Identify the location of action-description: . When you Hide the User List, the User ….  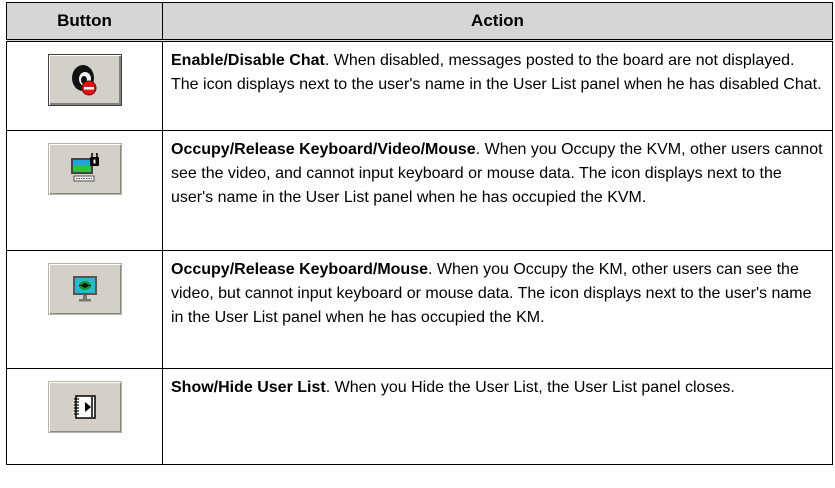
(530, 387).